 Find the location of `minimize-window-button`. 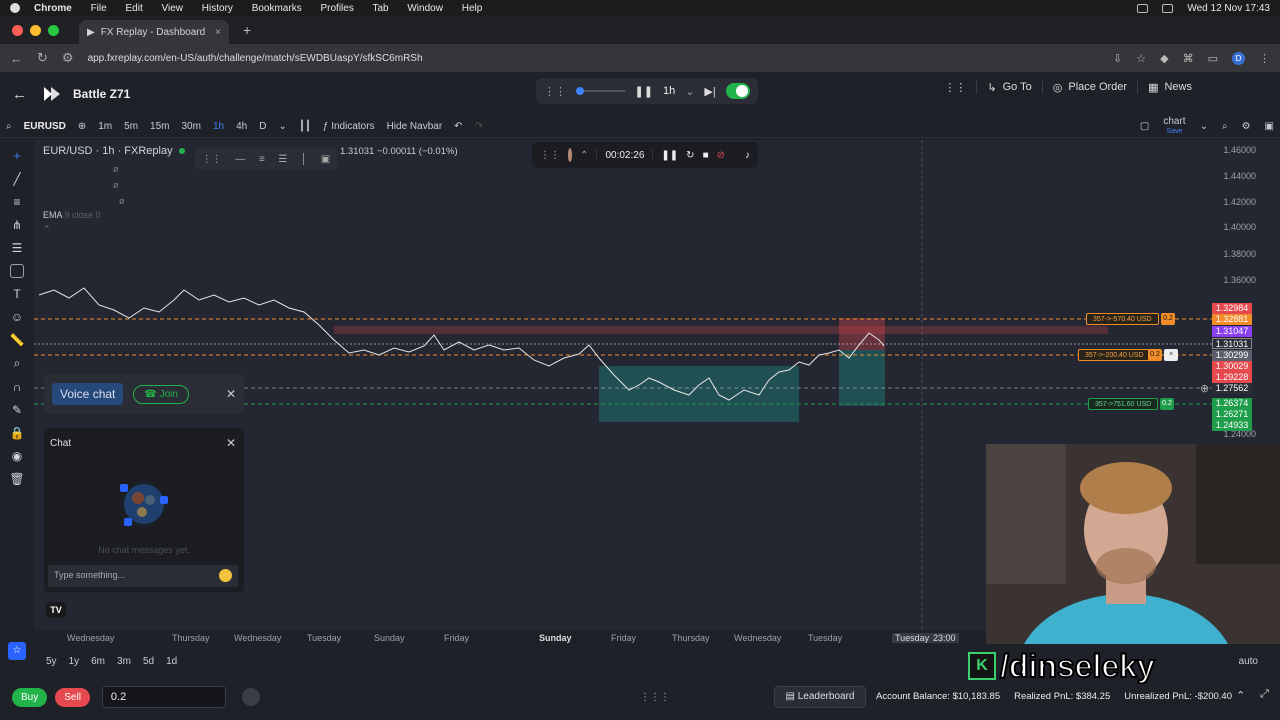

minimize-window-button is located at coordinates (35, 30).